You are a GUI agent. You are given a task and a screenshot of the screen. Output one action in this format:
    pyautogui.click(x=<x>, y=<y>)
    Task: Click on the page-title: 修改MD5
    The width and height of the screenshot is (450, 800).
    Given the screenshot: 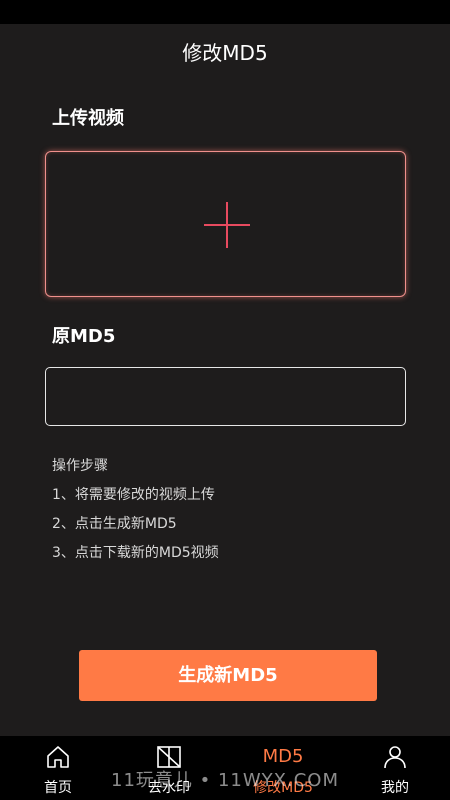 What is the action you would take?
    pyautogui.click(x=225, y=53)
    